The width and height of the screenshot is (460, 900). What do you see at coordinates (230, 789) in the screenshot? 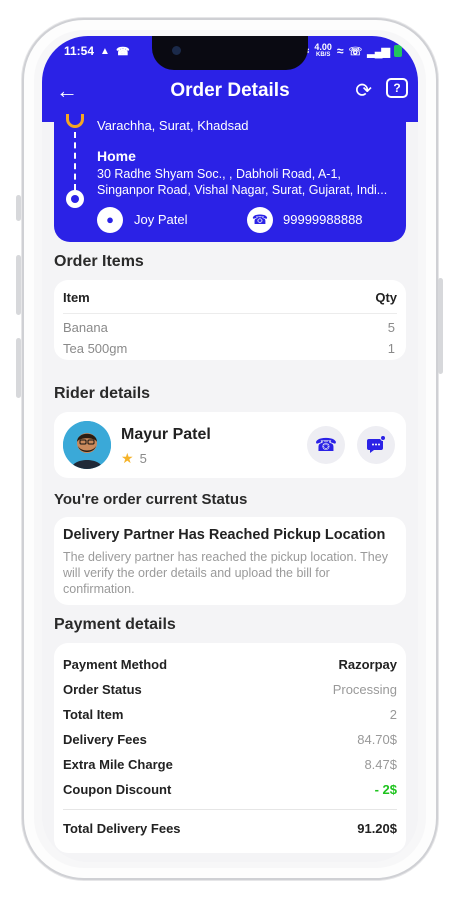
I see `payment-row: Coupon Discount - 2$` at bounding box center [230, 789].